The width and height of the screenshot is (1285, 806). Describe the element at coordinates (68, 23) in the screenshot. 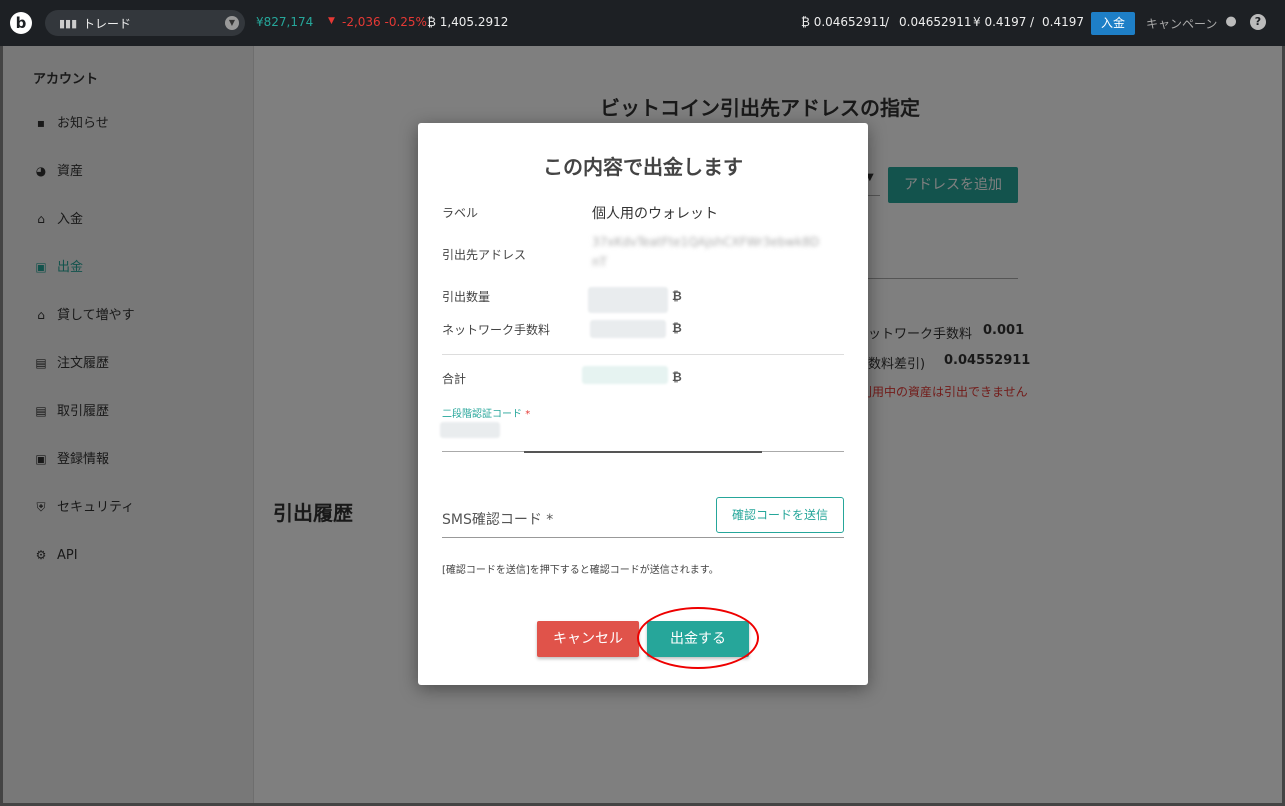

I see `chart-icon: ▮▮▮` at that location.